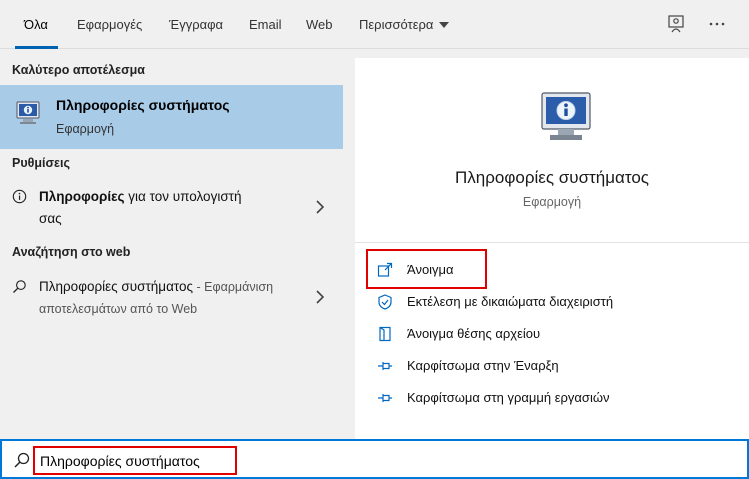 The width and height of the screenshot is (749, 479). I want to click on pin-to-taskbar-action: Καρφίτσωμα στη γραμμή εργασιών, so click(557, 398).